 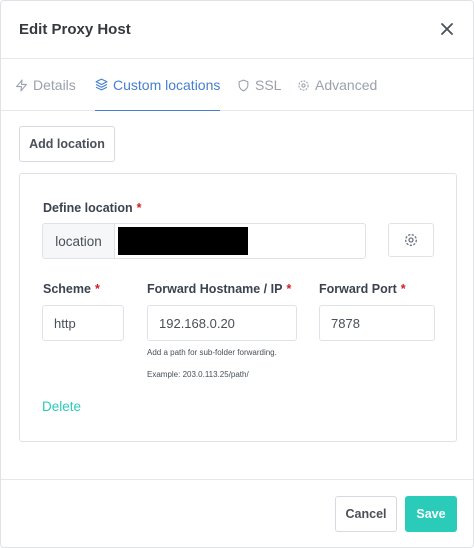 I want to click on add-location-button: Add location, so click(x=67, y=144).